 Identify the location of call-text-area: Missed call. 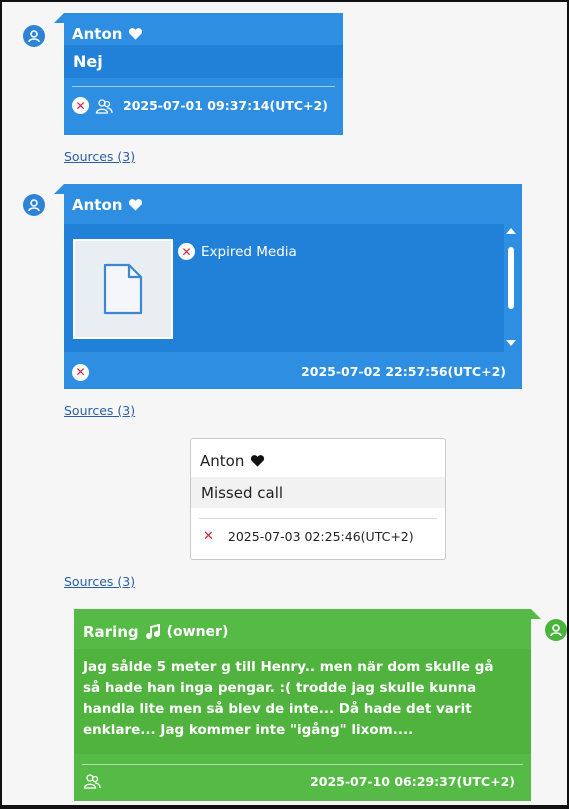
(318, 492).